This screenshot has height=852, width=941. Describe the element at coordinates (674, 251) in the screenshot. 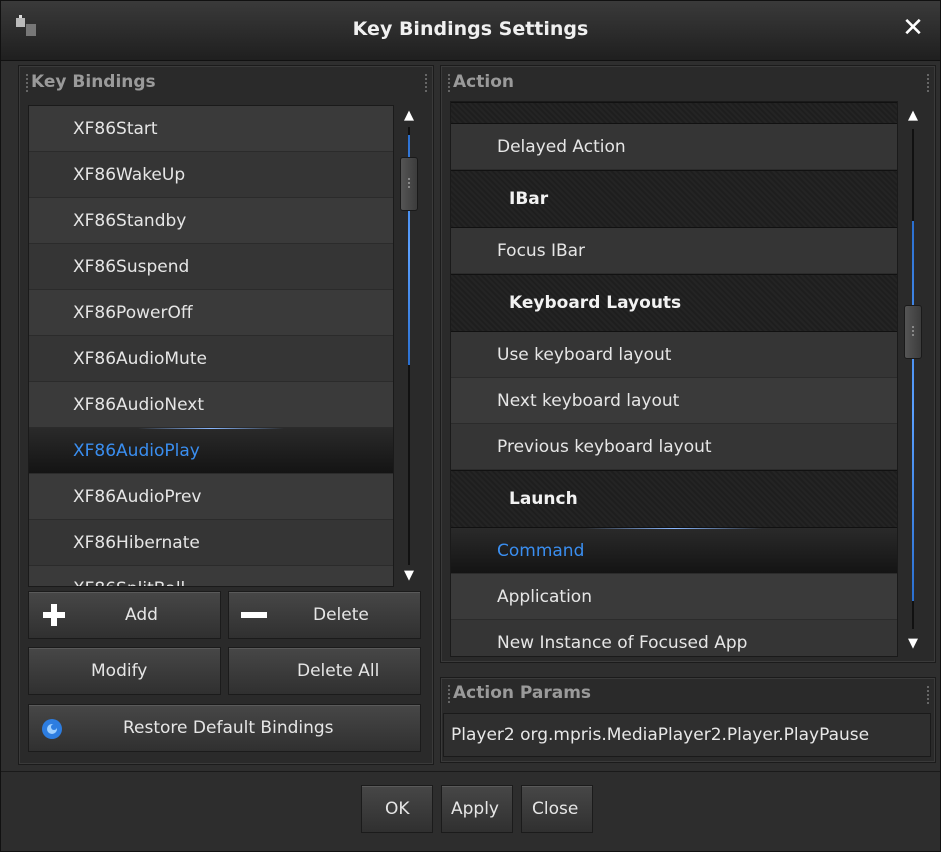

I see `action-row: Focus IBar` at that location.